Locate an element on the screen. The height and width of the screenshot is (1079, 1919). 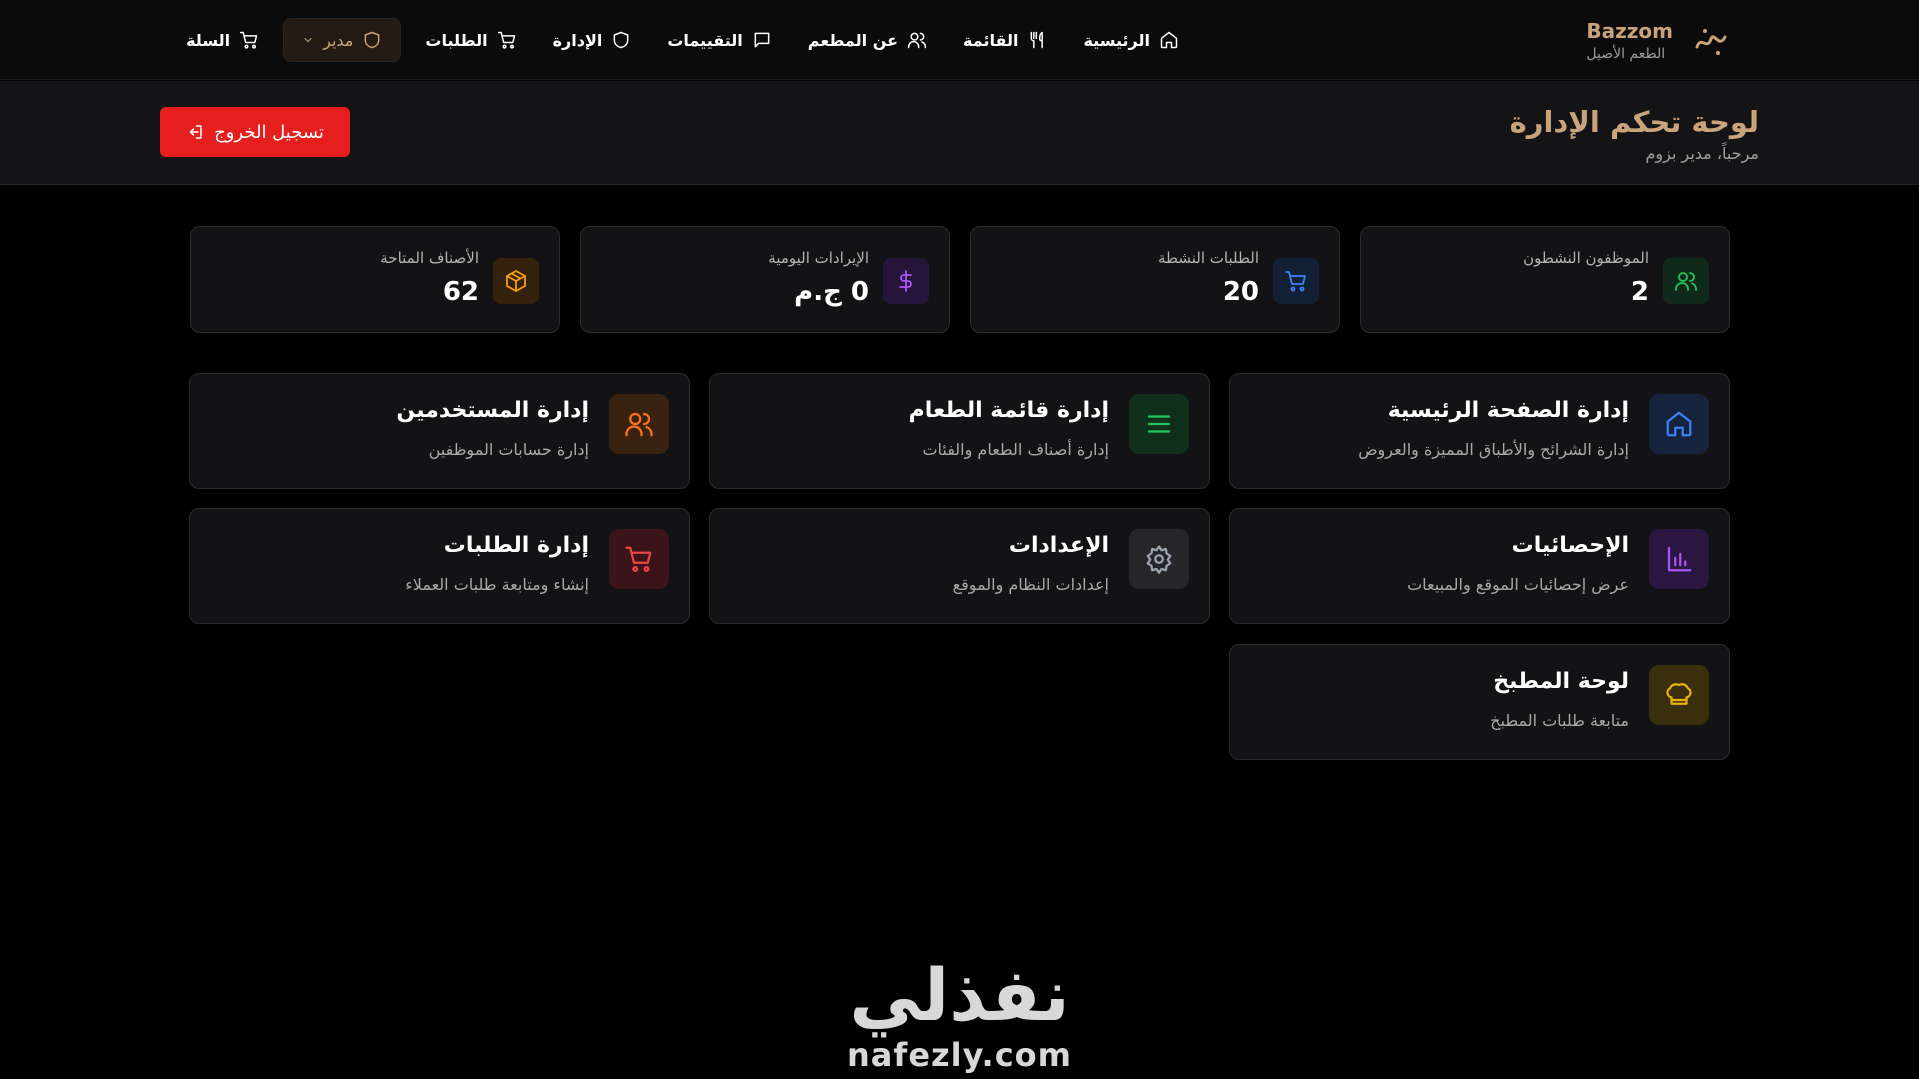
card-description: إعدادات النظام والموقع is located at coordinates (1030, 584).